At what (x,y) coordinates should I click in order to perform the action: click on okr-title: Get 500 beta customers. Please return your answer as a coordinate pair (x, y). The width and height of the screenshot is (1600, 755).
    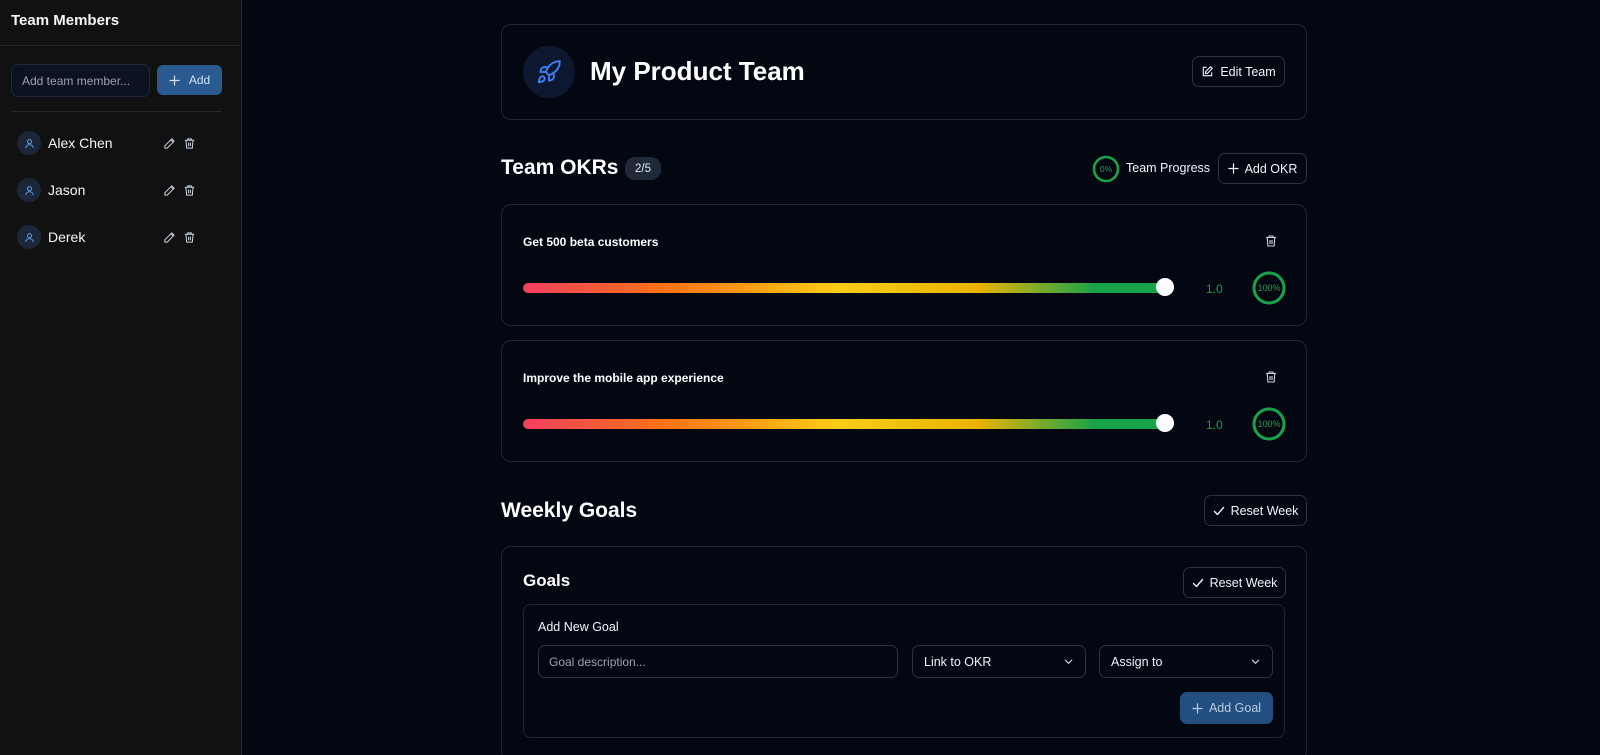
    Looking at the image, I should click on (591, 242).